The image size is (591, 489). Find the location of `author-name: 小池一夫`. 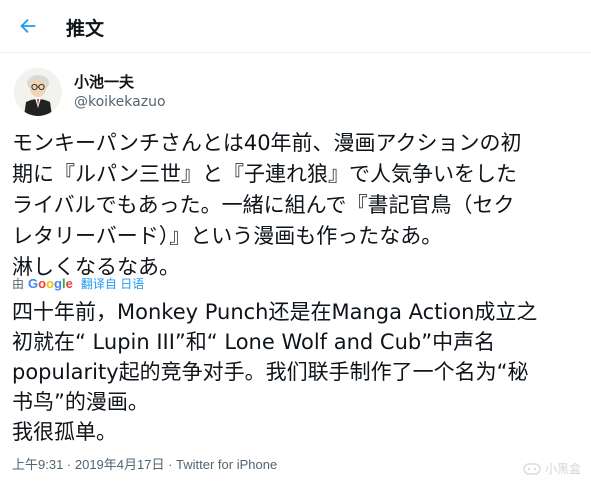

author-name: 小池一夫 is located at coordinates (120, 82).